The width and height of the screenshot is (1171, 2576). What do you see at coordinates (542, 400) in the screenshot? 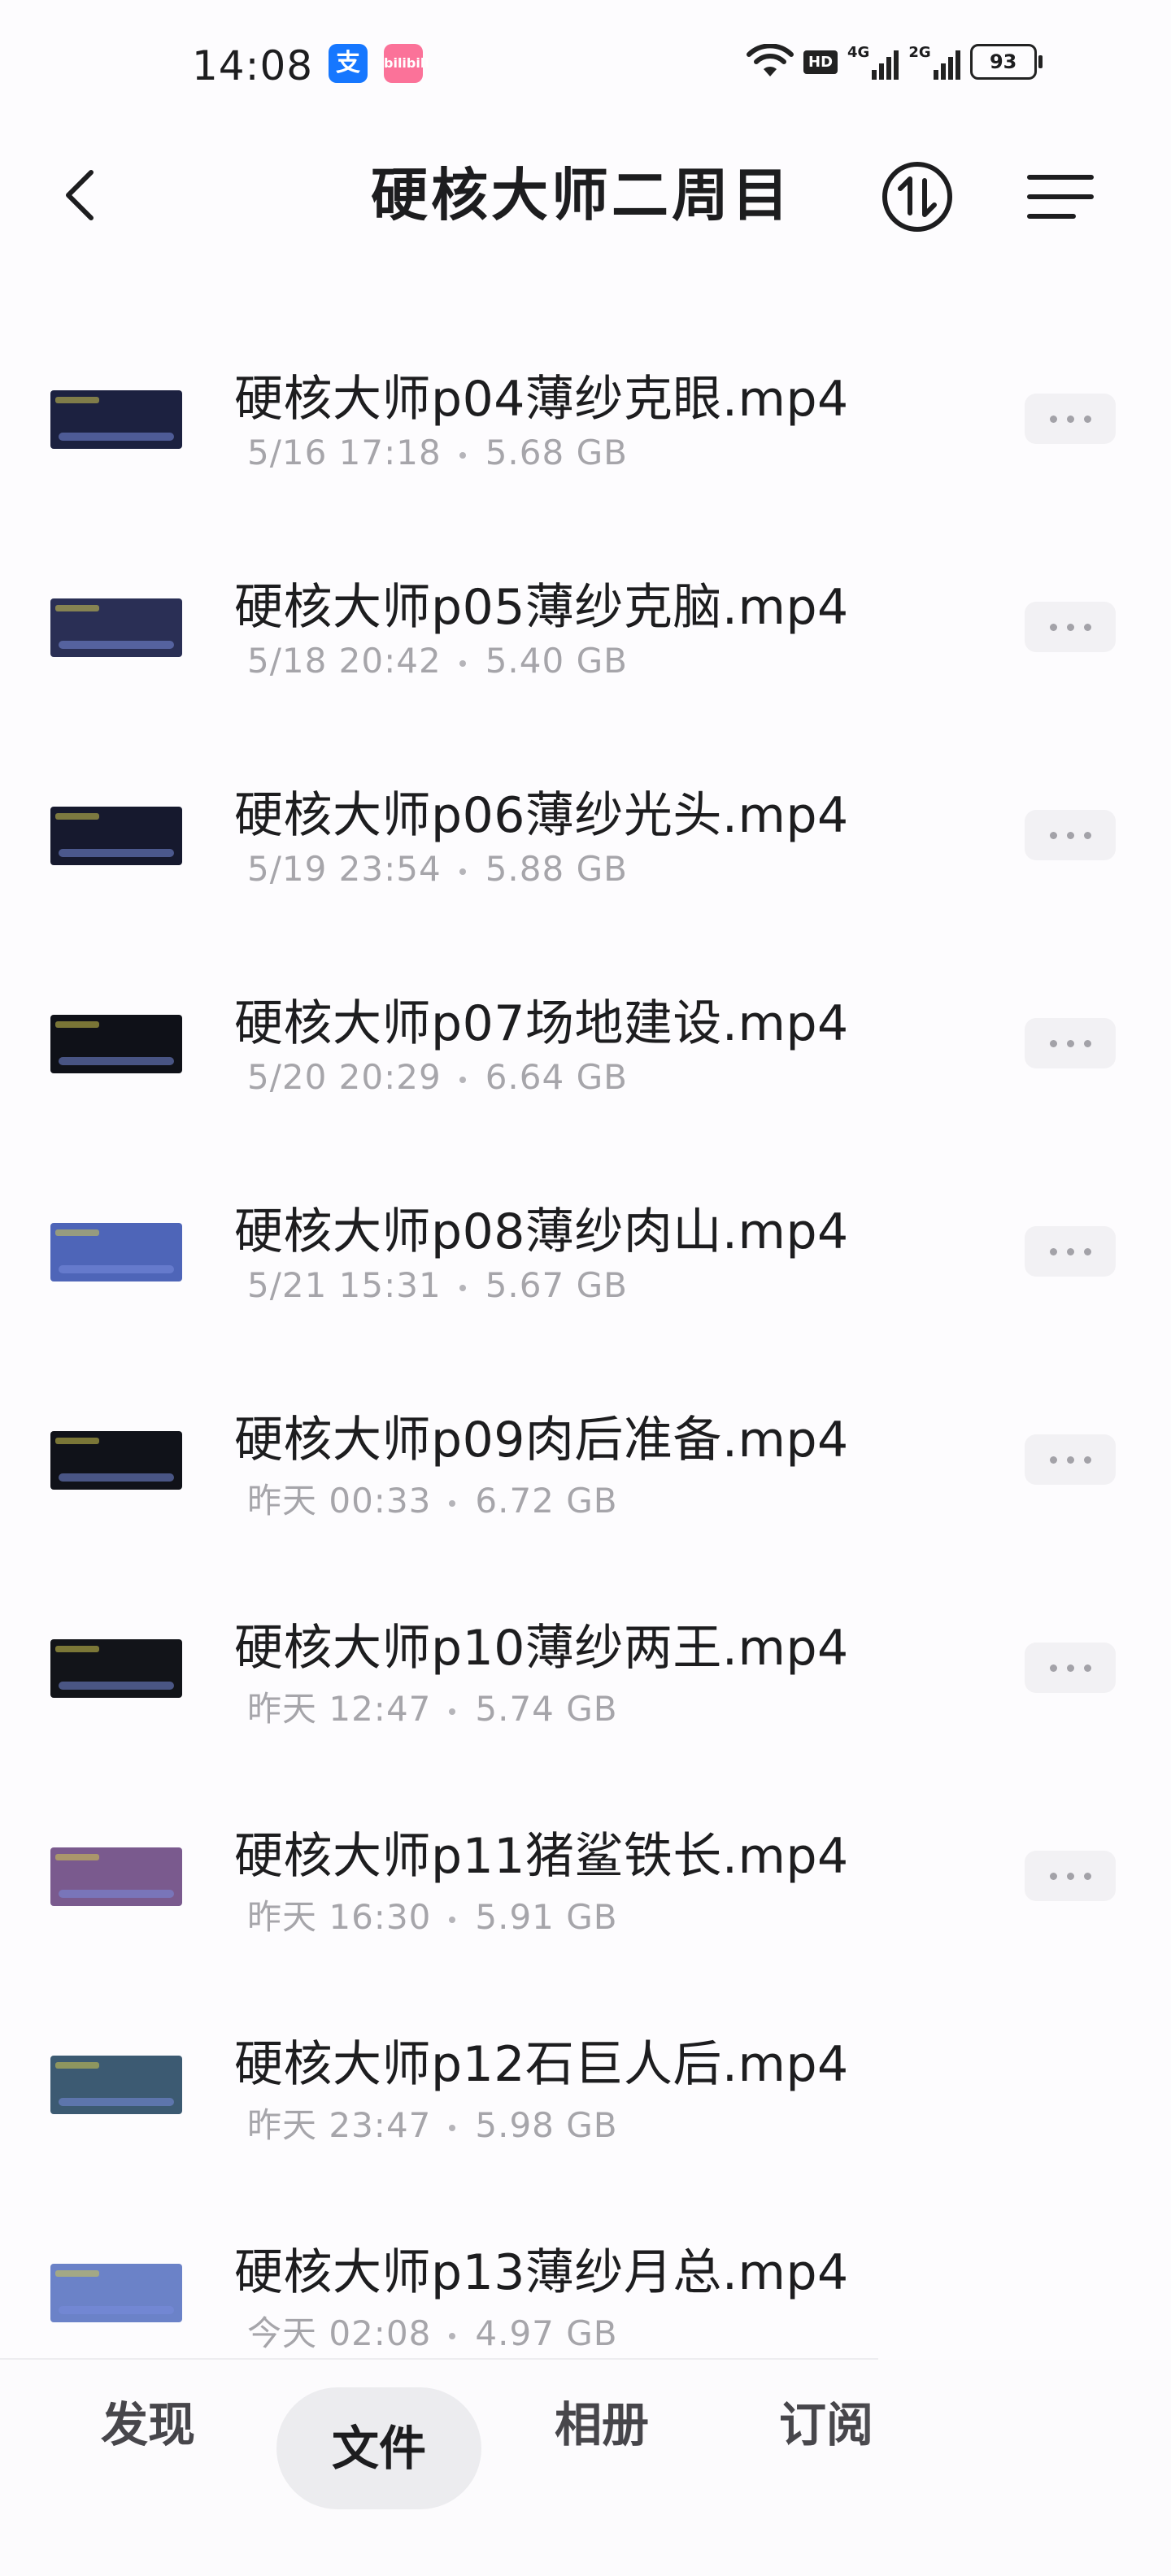
I see `file-name: 硬核大师p04薄纱克眼.mp4` at bounding box center [542, 400].